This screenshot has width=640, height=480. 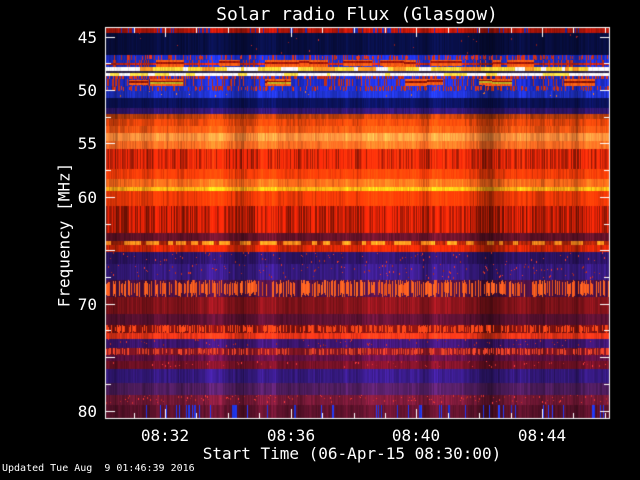 I want to click on x-tick-label: 08:44, so click(x=542, y=435).